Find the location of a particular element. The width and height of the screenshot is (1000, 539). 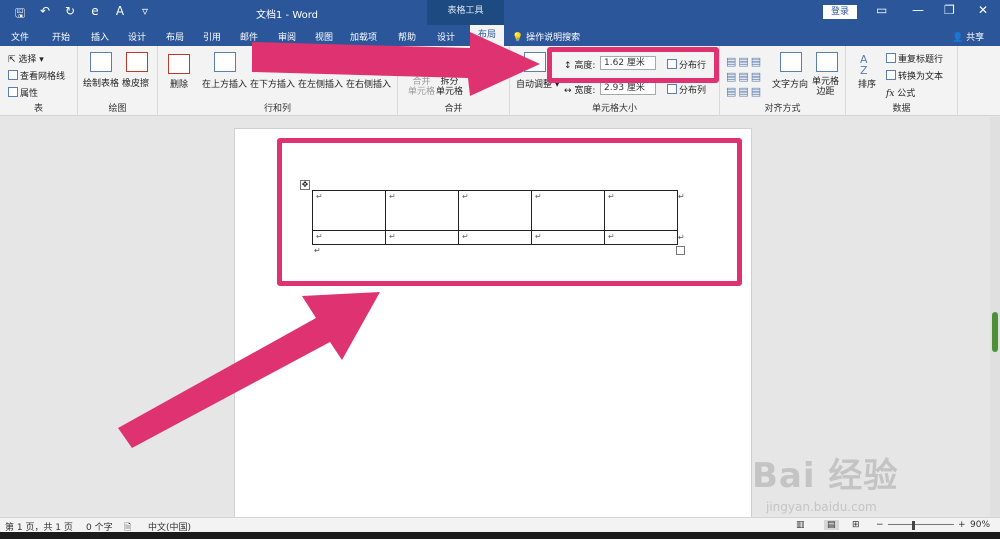

read-mode-icon: ▥ is located at coordinates (800, 525).